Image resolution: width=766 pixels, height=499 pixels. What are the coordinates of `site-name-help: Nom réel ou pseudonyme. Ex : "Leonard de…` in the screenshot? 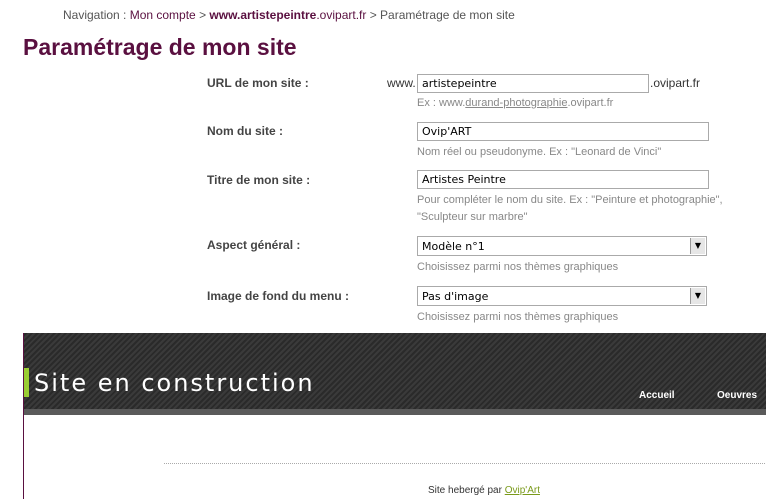 It's located at (539, 152).